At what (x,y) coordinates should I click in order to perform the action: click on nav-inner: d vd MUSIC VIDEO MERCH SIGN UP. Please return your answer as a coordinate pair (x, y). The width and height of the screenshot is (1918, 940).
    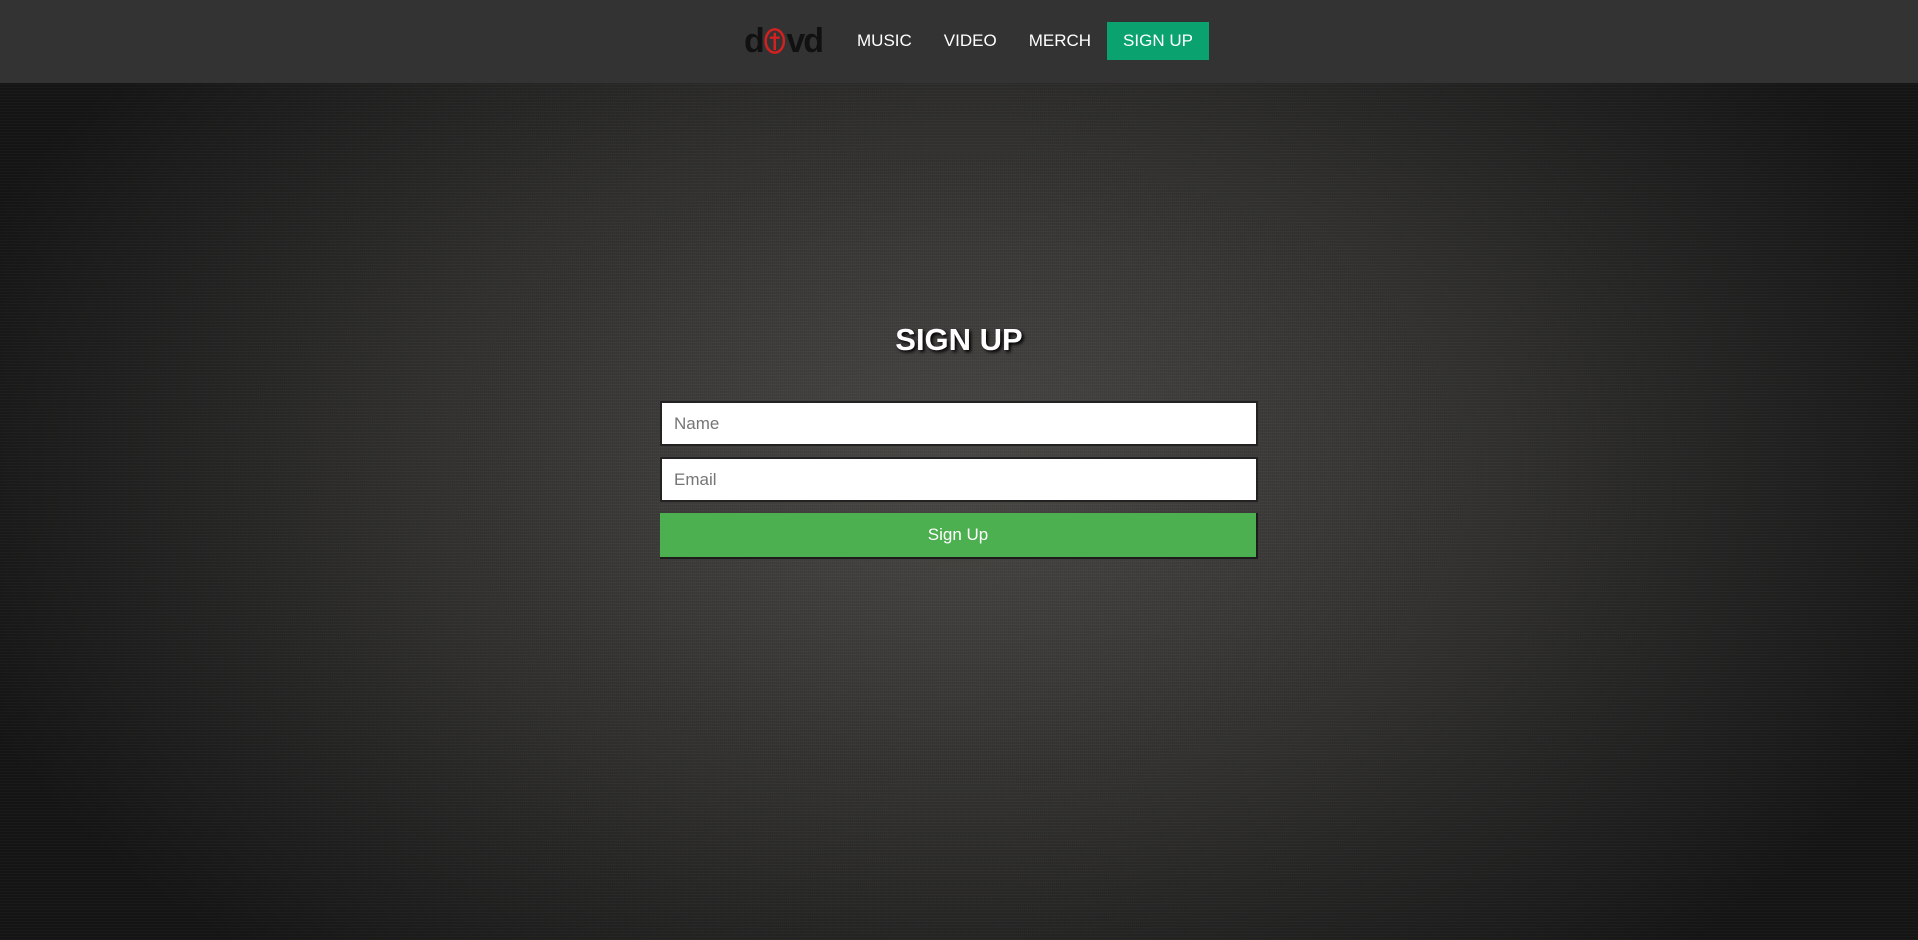
    Looking at the image, I should click on (976, 41).